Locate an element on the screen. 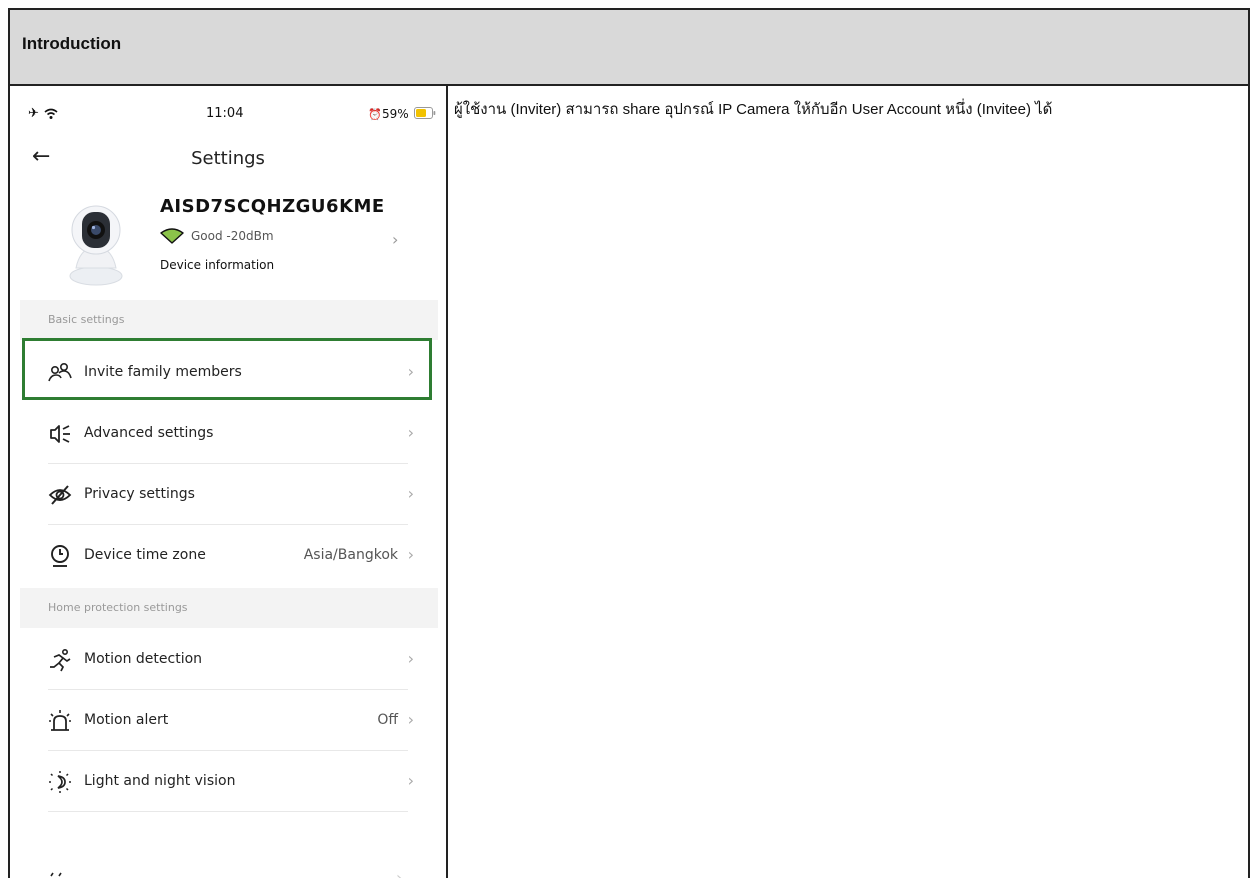 This screenshot has height=878, width=1252. section-header-home-protection: Home protection settings is located at coordinates (229, 608).